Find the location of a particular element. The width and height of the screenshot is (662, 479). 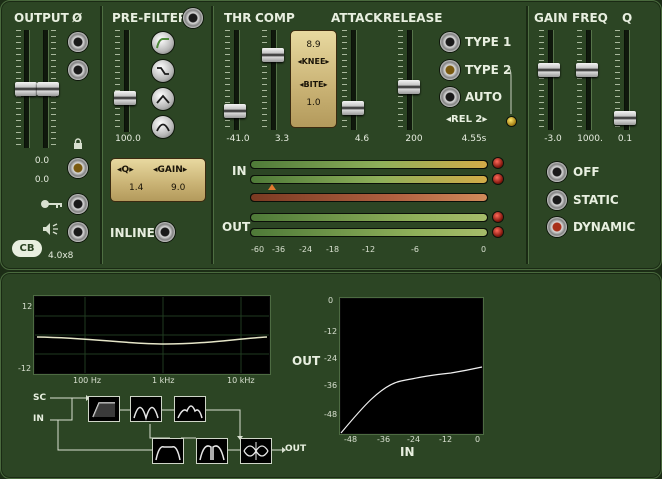

routing-dynamic-block is located at coordinates (190, 409).